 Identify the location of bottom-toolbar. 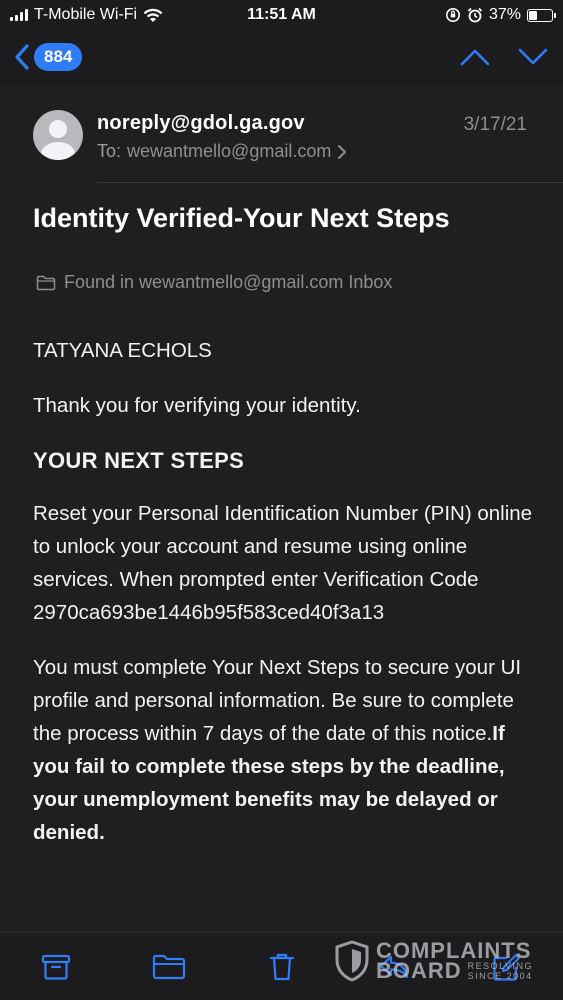
(281, 966).